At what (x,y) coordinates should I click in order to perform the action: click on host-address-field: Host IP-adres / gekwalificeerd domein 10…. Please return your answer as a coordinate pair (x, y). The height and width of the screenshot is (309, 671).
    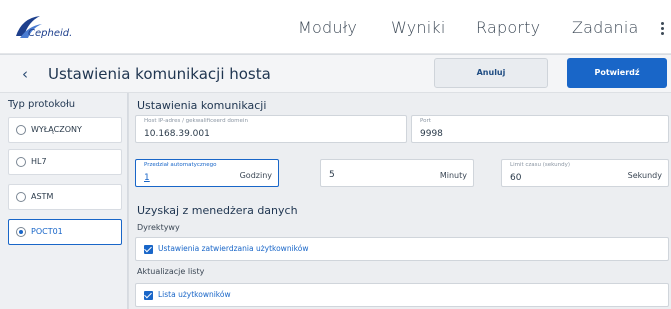
    Looking at the image, I should click on (271, 129).